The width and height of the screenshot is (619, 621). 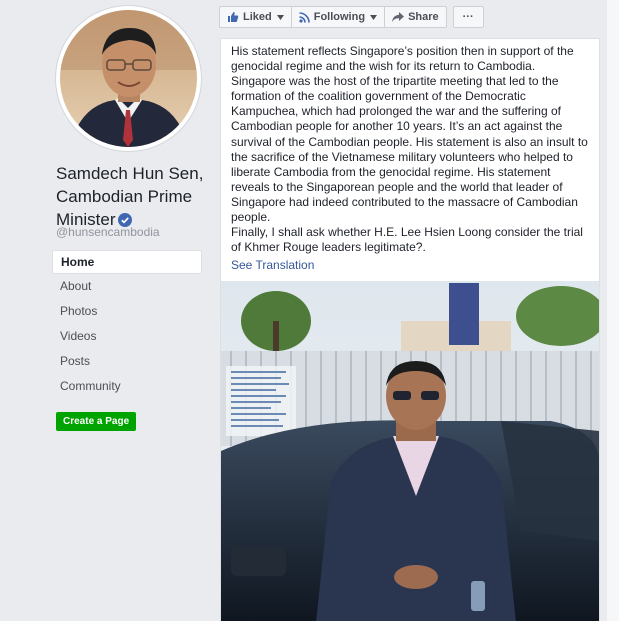 What do you see at coordinates (127, 386) in the screenshot?
I see `nav-item-community: Community` at bounding box center [127, 386].